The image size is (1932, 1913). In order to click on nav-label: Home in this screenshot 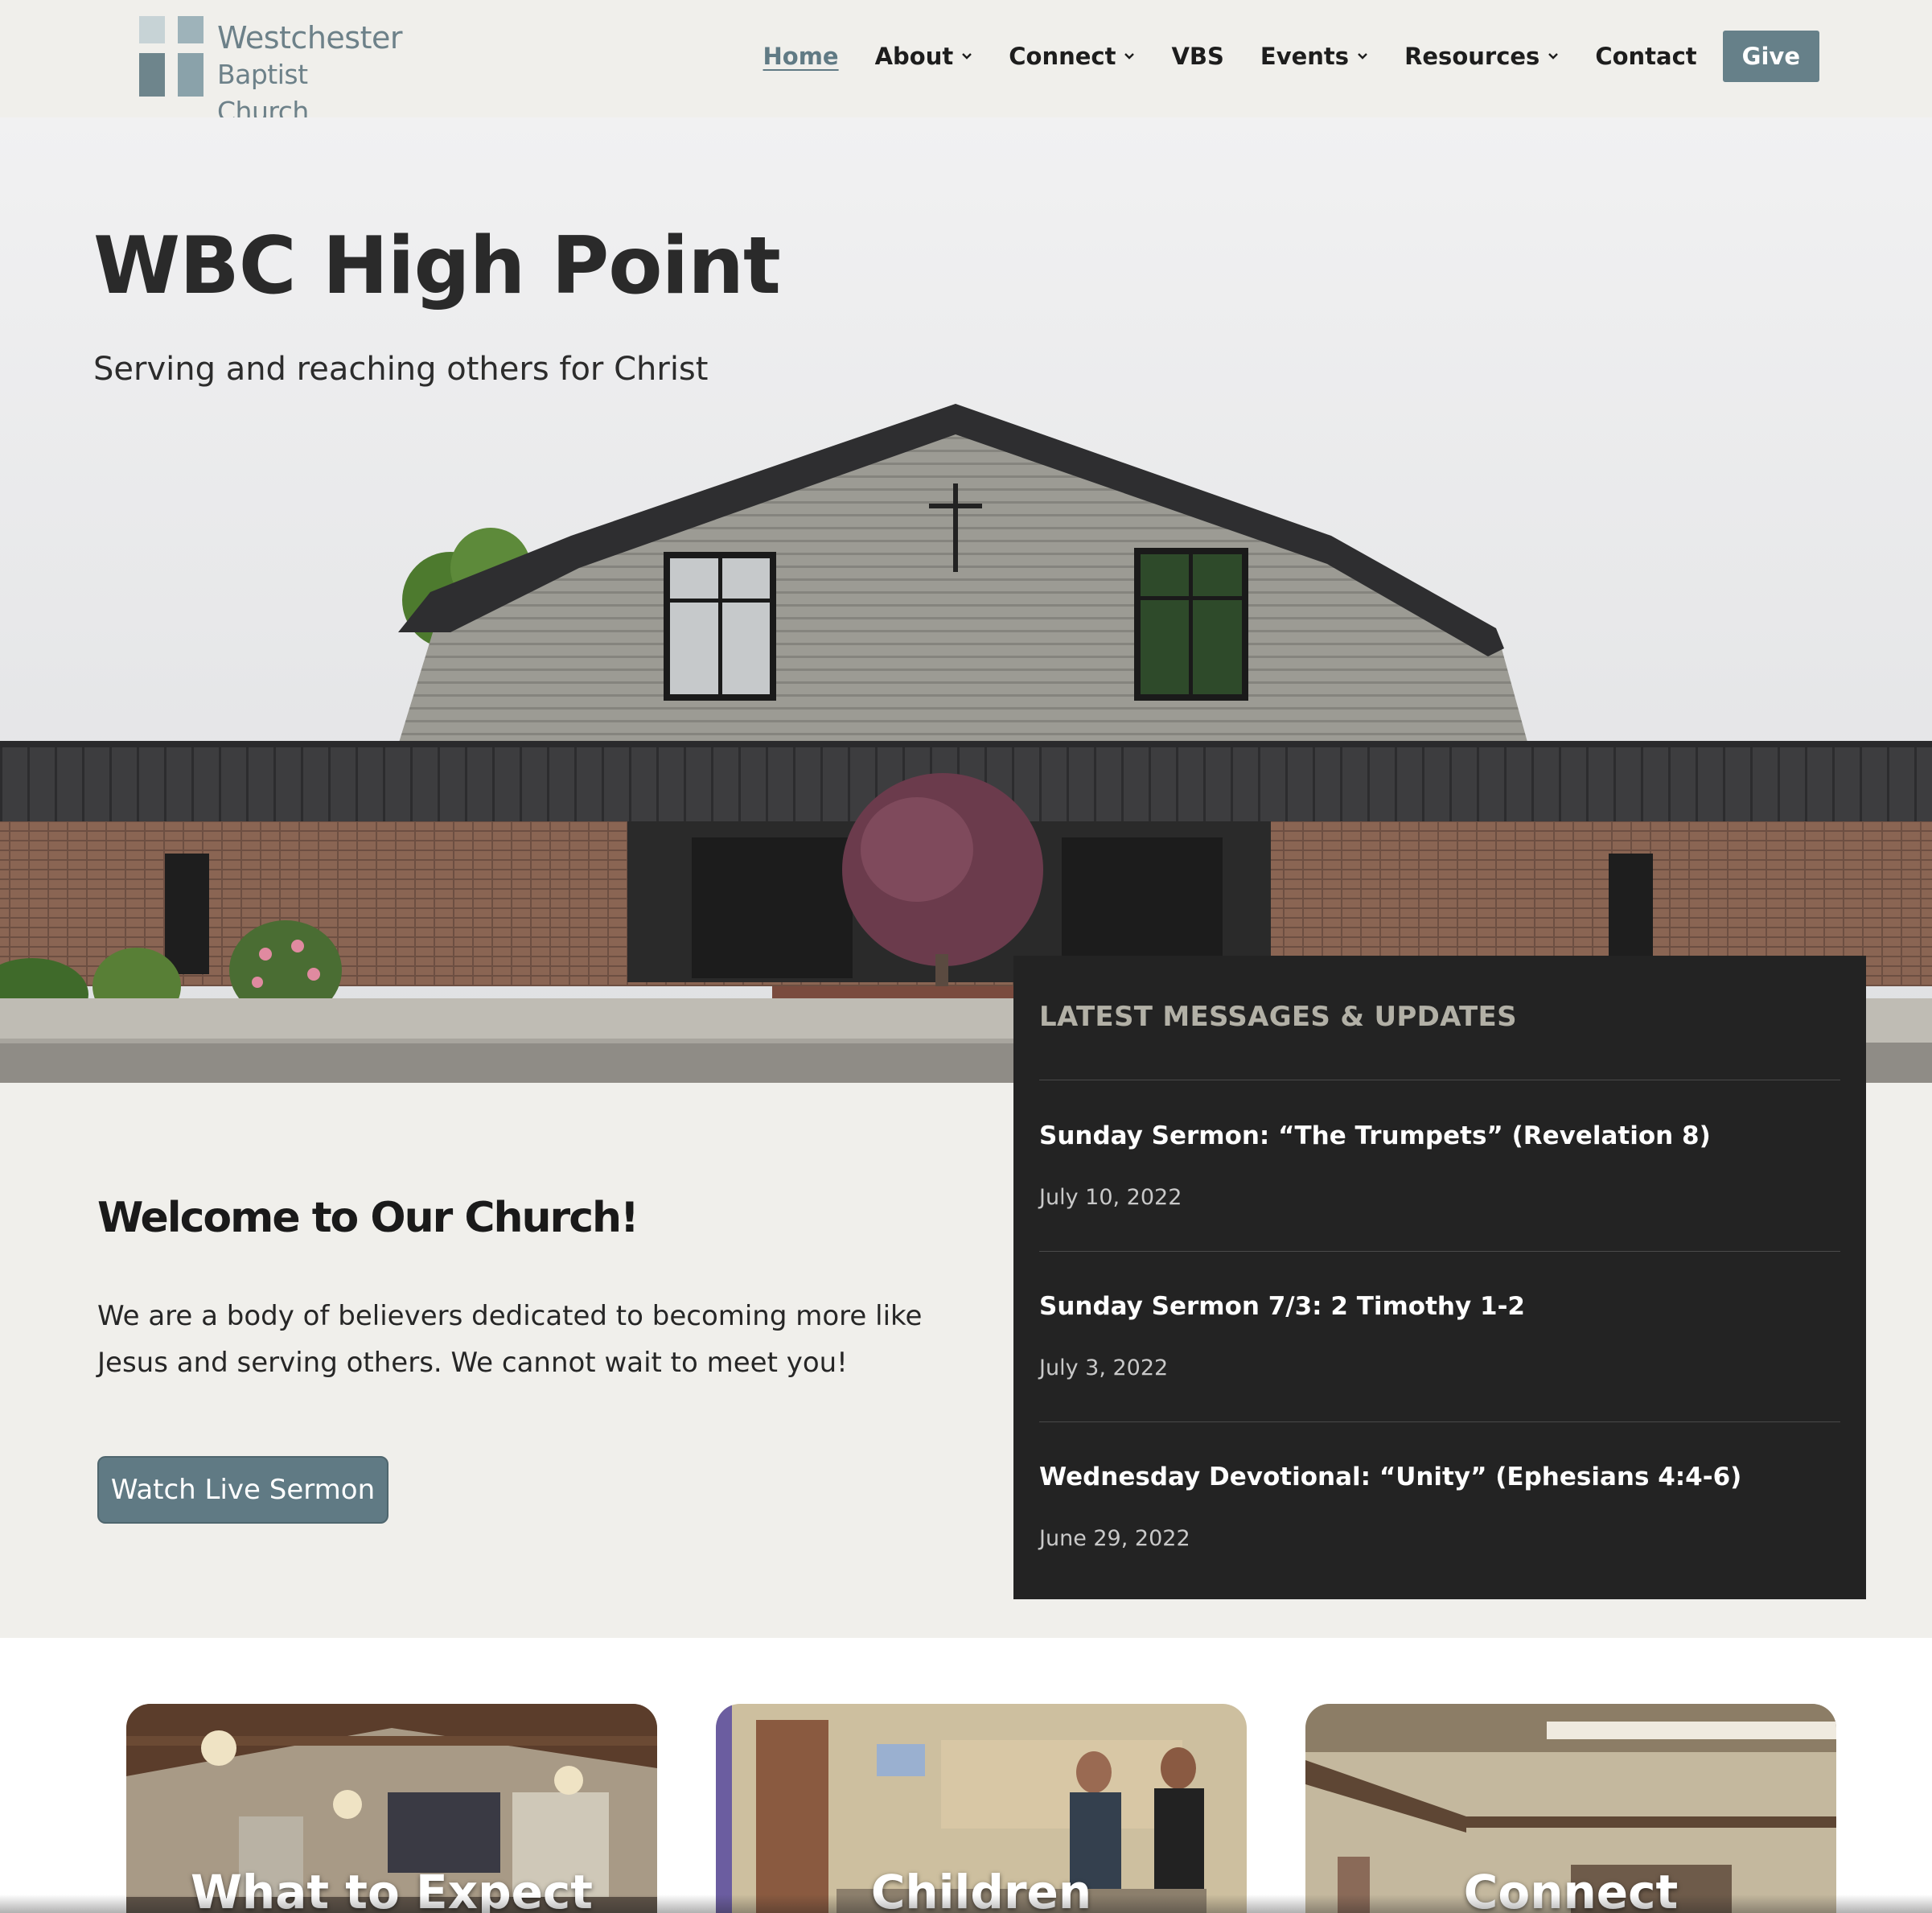, I will do `click(801, 56)`.